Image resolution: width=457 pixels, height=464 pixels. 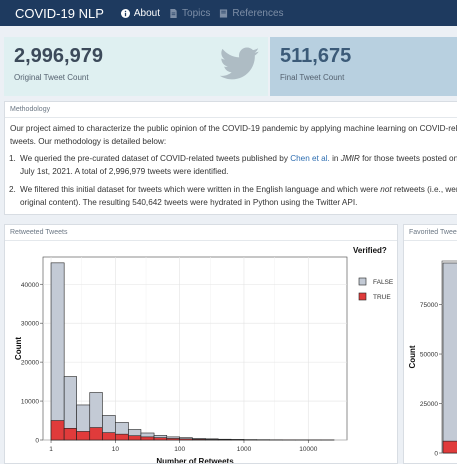 What do you see at coordinates (382, 297) in the screenshot?
I see `legend-label-true: TRUE` at bounding box center [382, 297].